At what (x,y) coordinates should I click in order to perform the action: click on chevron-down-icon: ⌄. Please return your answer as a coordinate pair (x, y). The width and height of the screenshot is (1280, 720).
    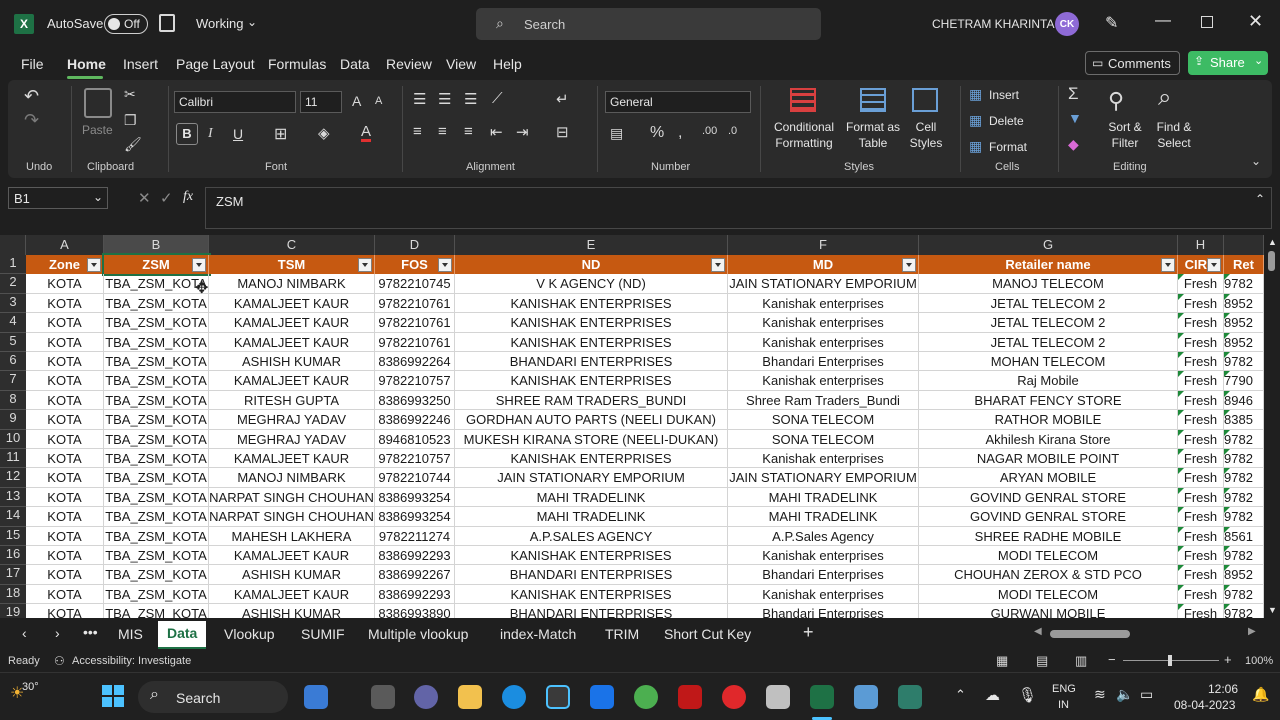
    Looking at the image, I should click on (98, 197).